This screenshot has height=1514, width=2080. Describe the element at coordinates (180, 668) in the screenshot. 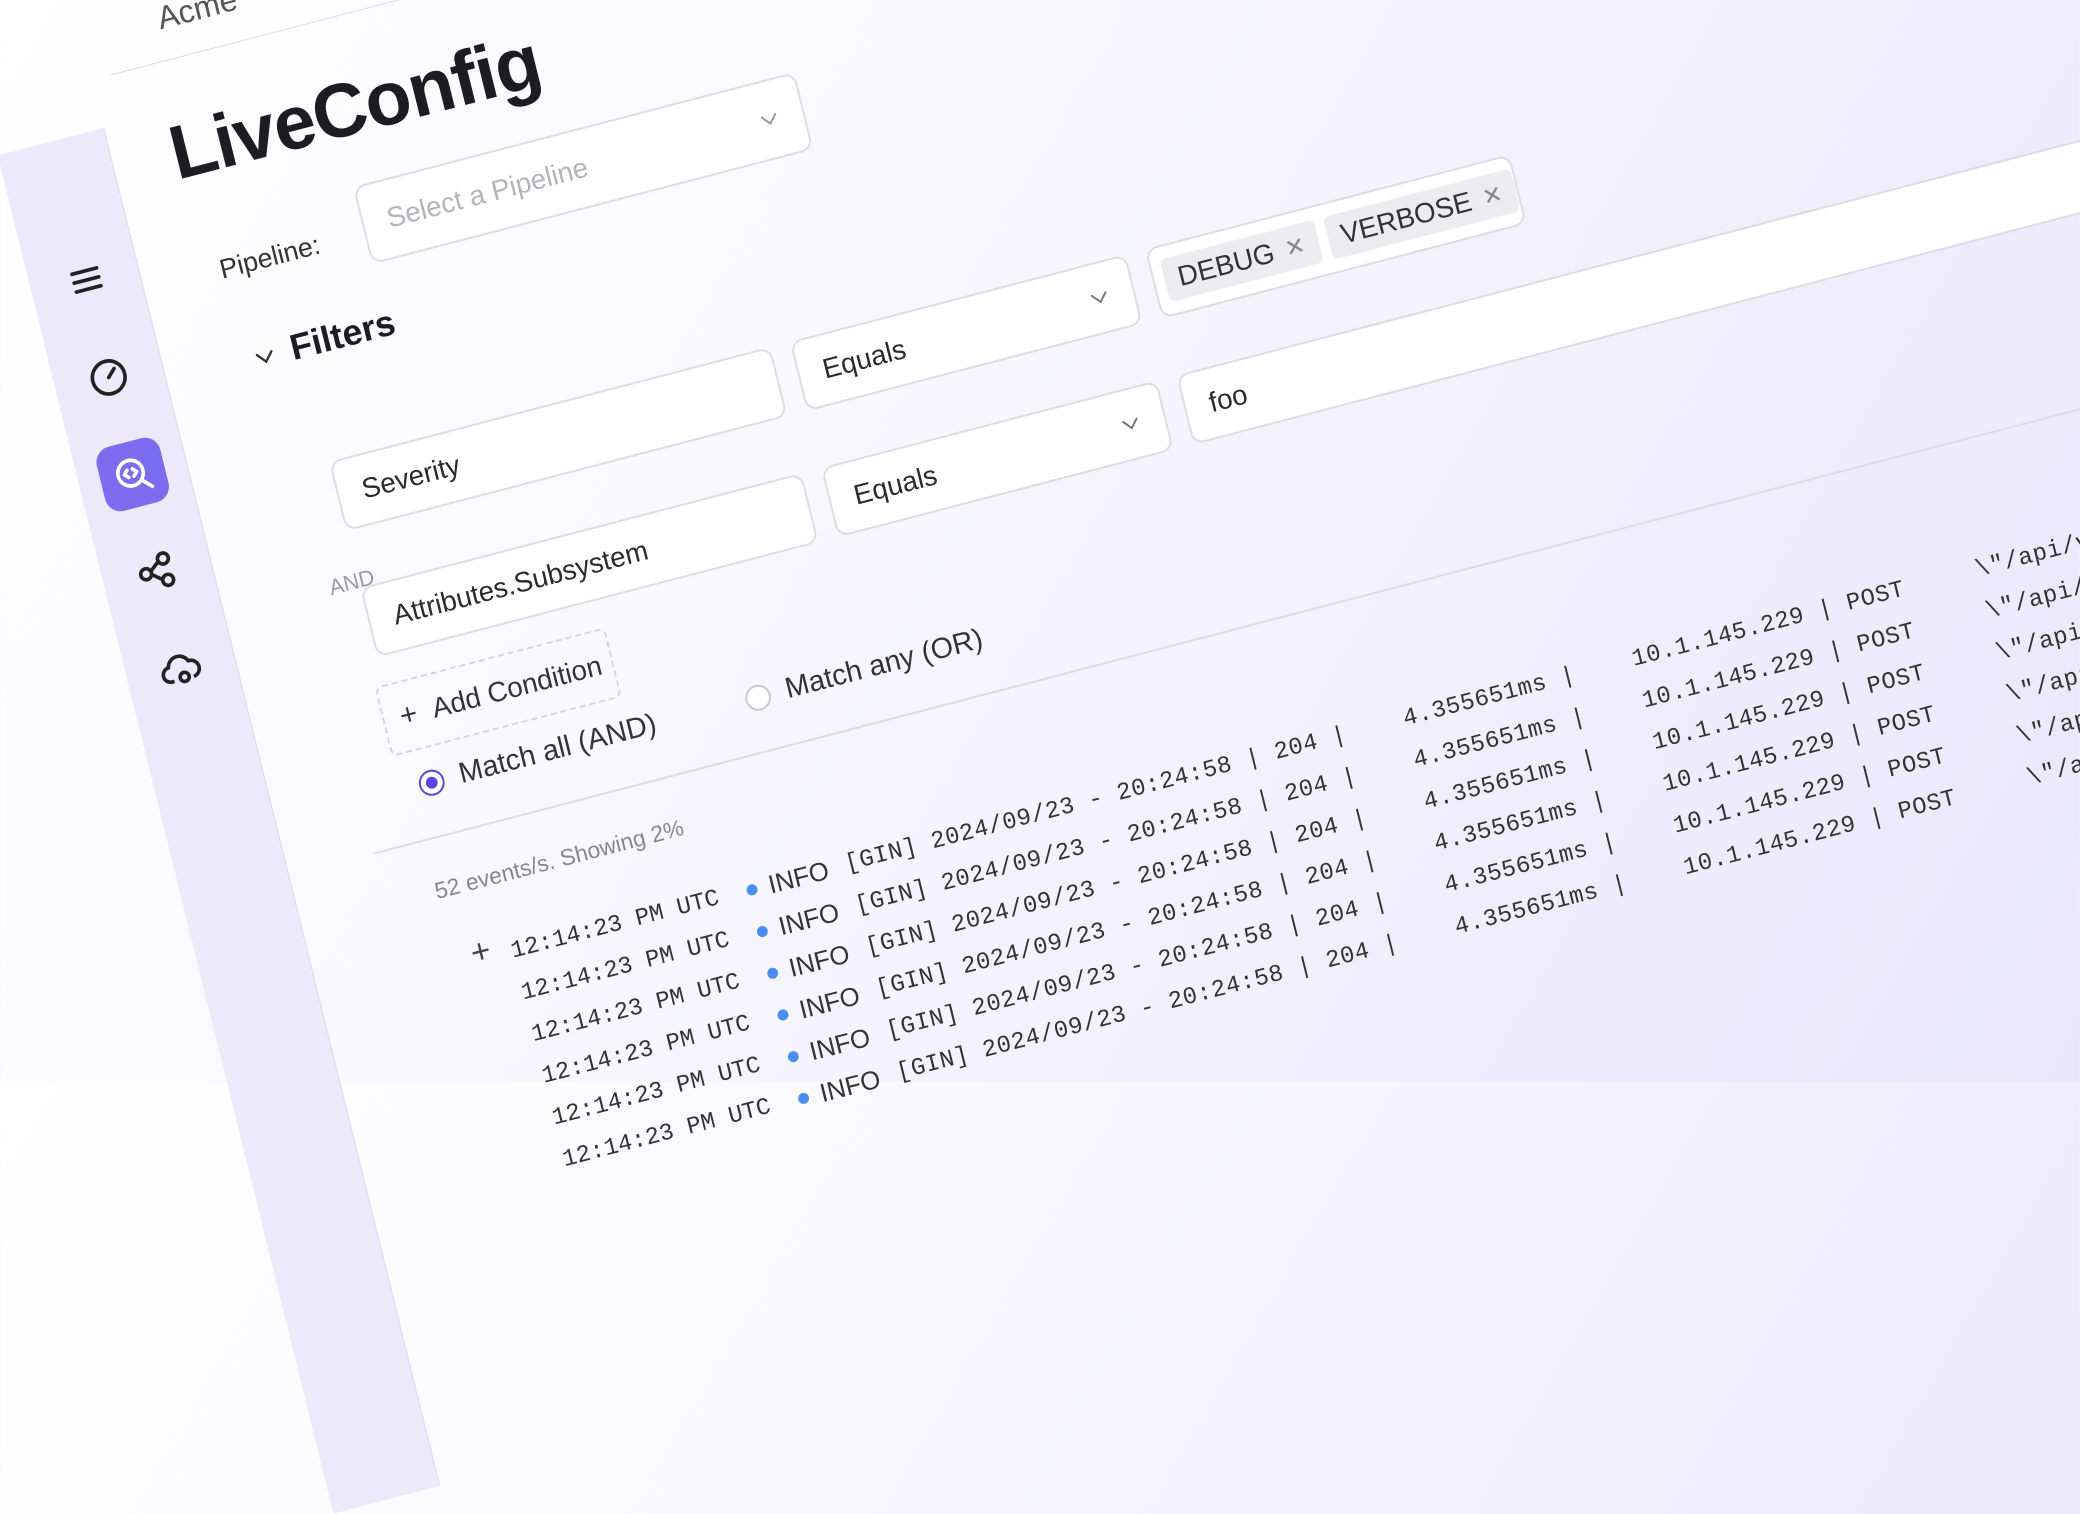

I see `cloud-settings-icon` at that location.